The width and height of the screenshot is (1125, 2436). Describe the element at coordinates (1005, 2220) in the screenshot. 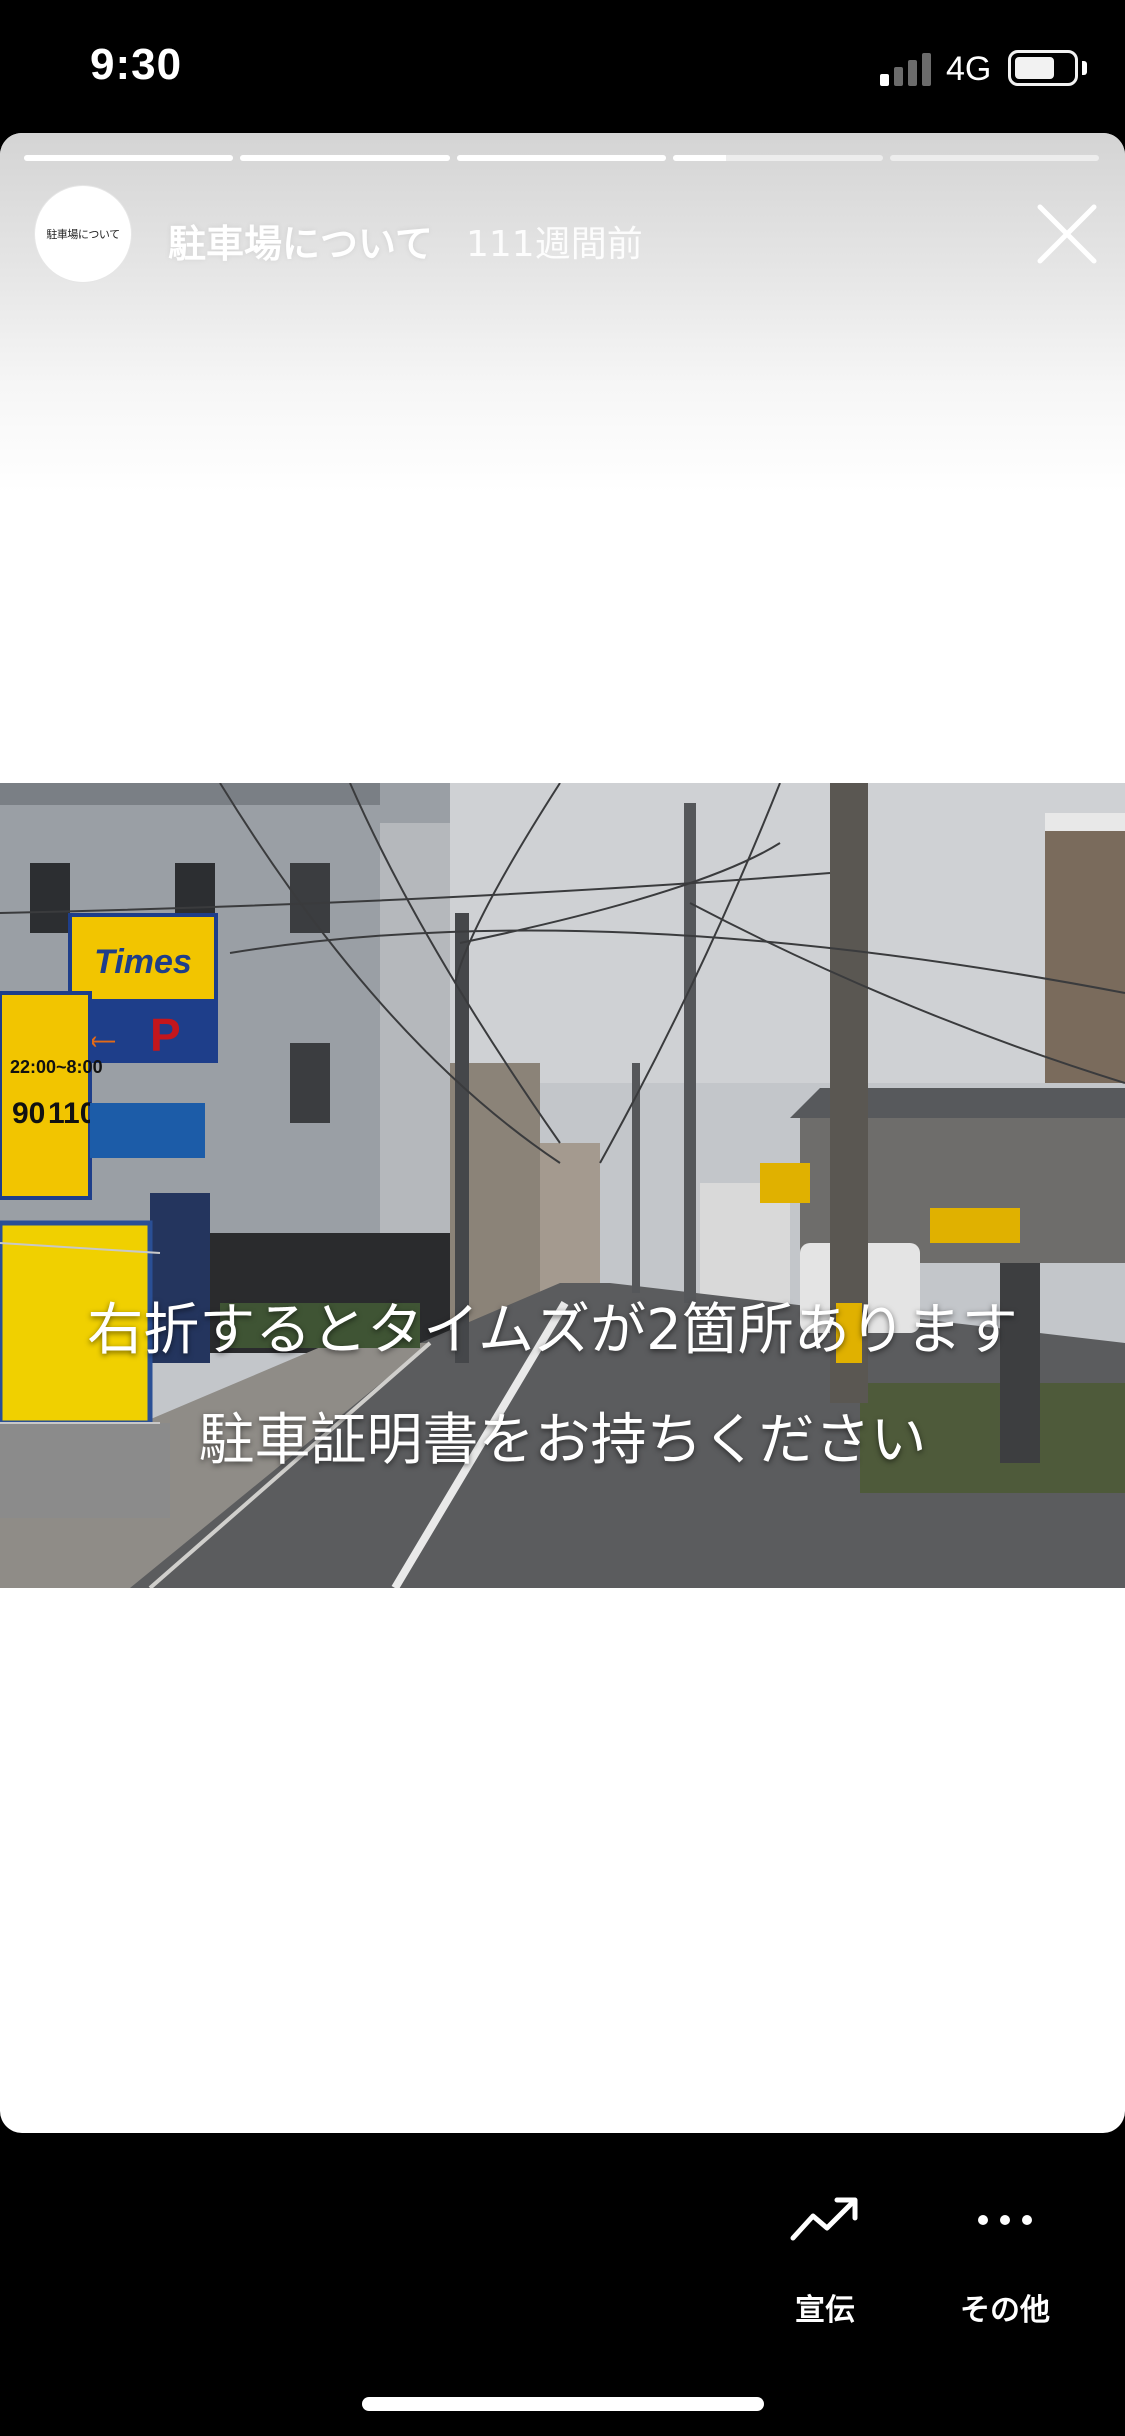

I see `more-dots-icon` at that location.